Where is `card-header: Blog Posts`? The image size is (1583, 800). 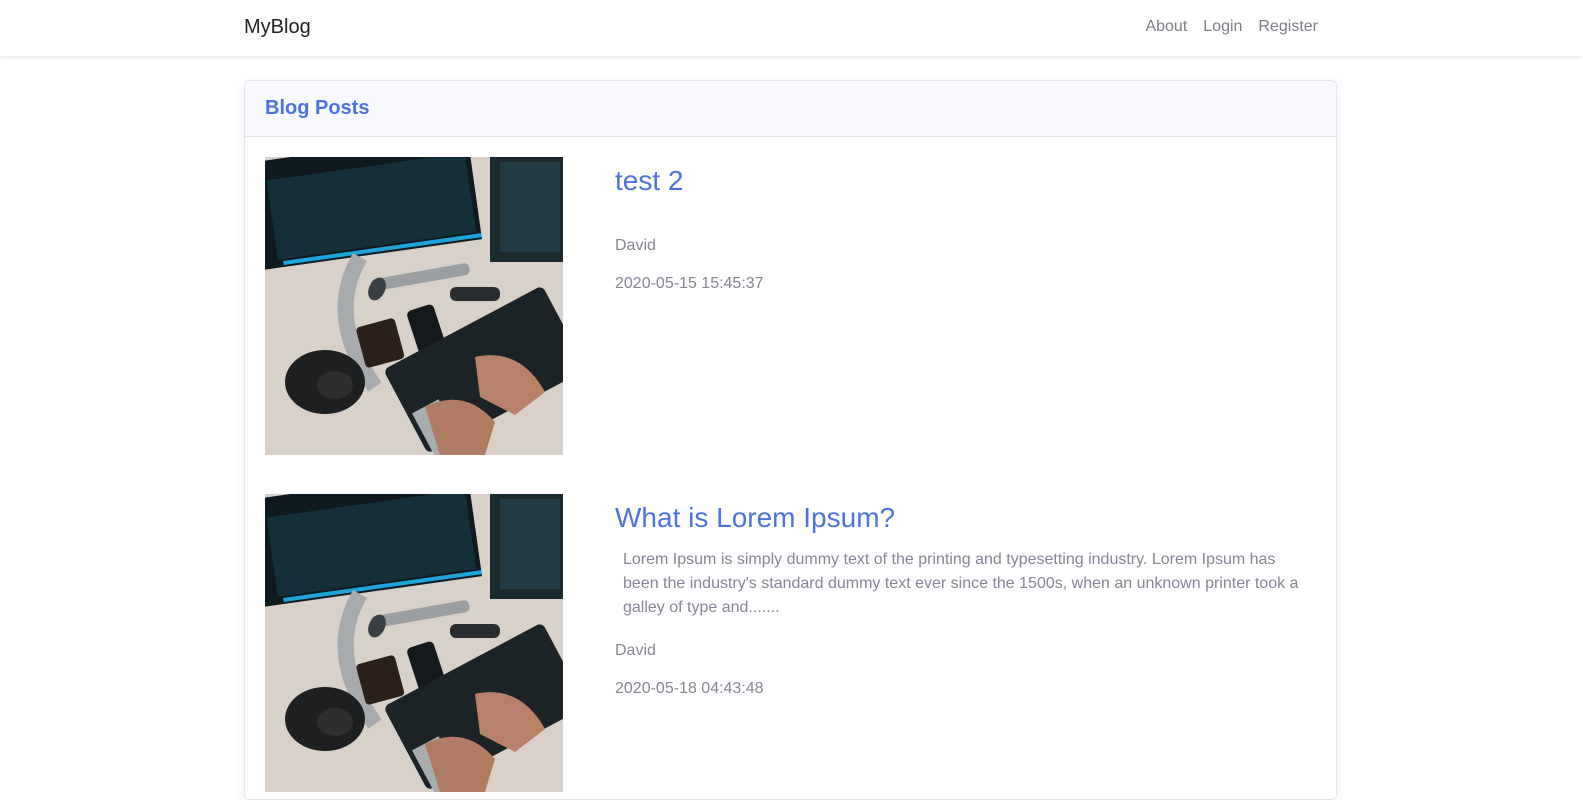 card-header: Blog Posts is located at coordinates (790, 109).